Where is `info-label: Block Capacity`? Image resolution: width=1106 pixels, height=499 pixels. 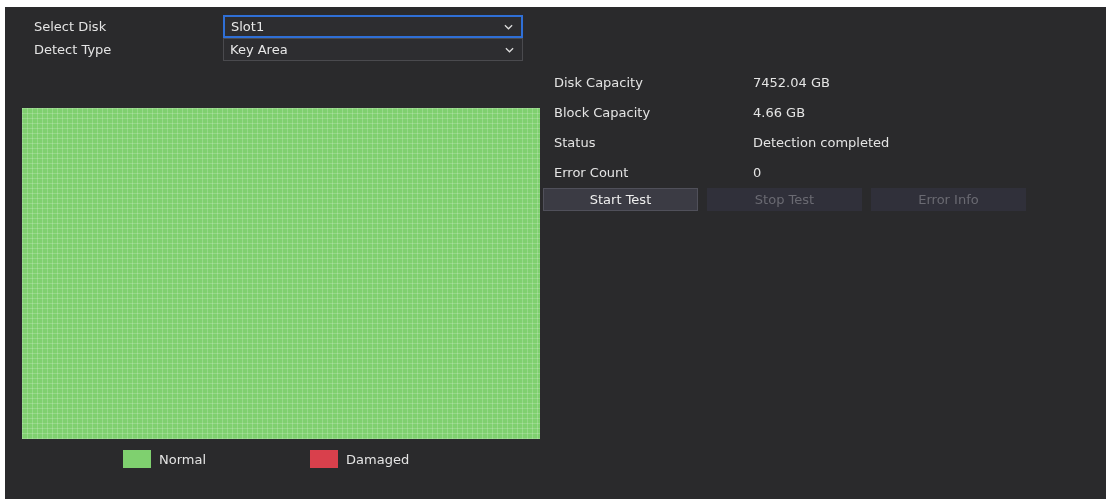
info-label: Block Capacity is located at coordinates (603, 112).